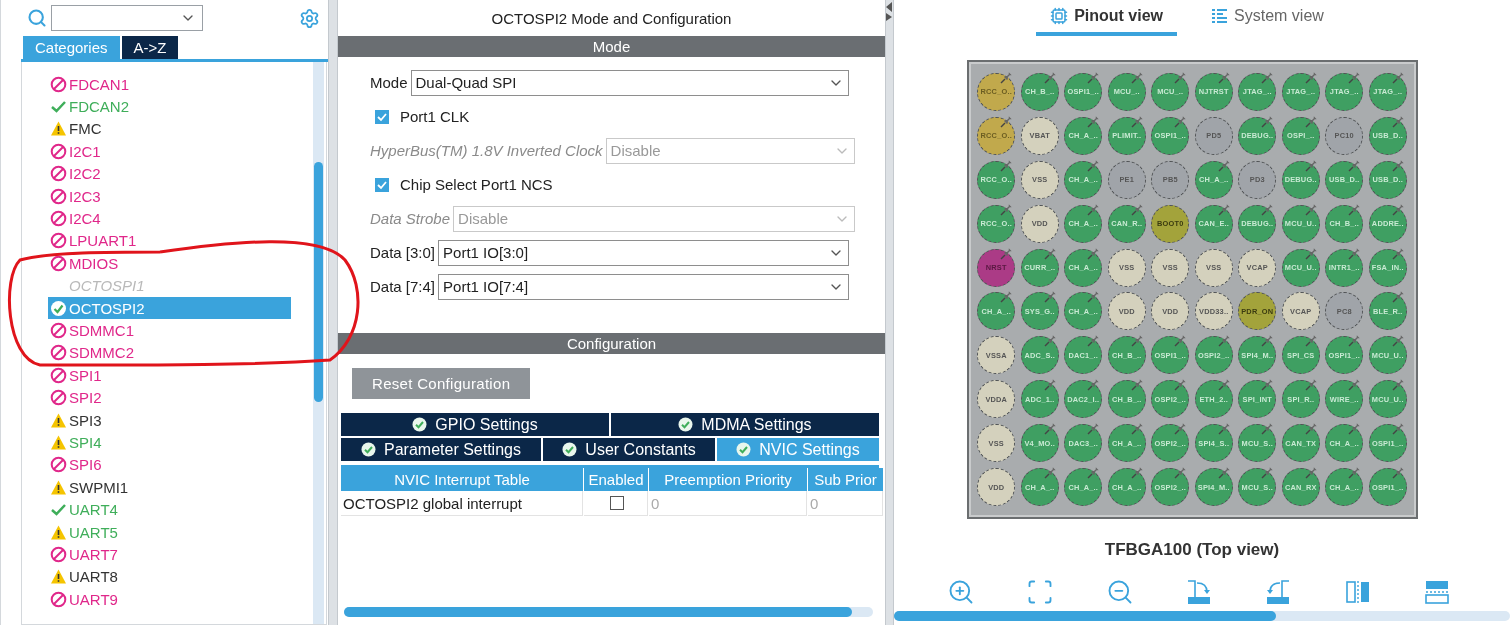 Image resolution: width=1510 pixels, height=625 pixels. What do you see at coordinates (169, 375) in the screenshot?
I see `peripheral-item: SPI1` at bounding box center [169, 375].